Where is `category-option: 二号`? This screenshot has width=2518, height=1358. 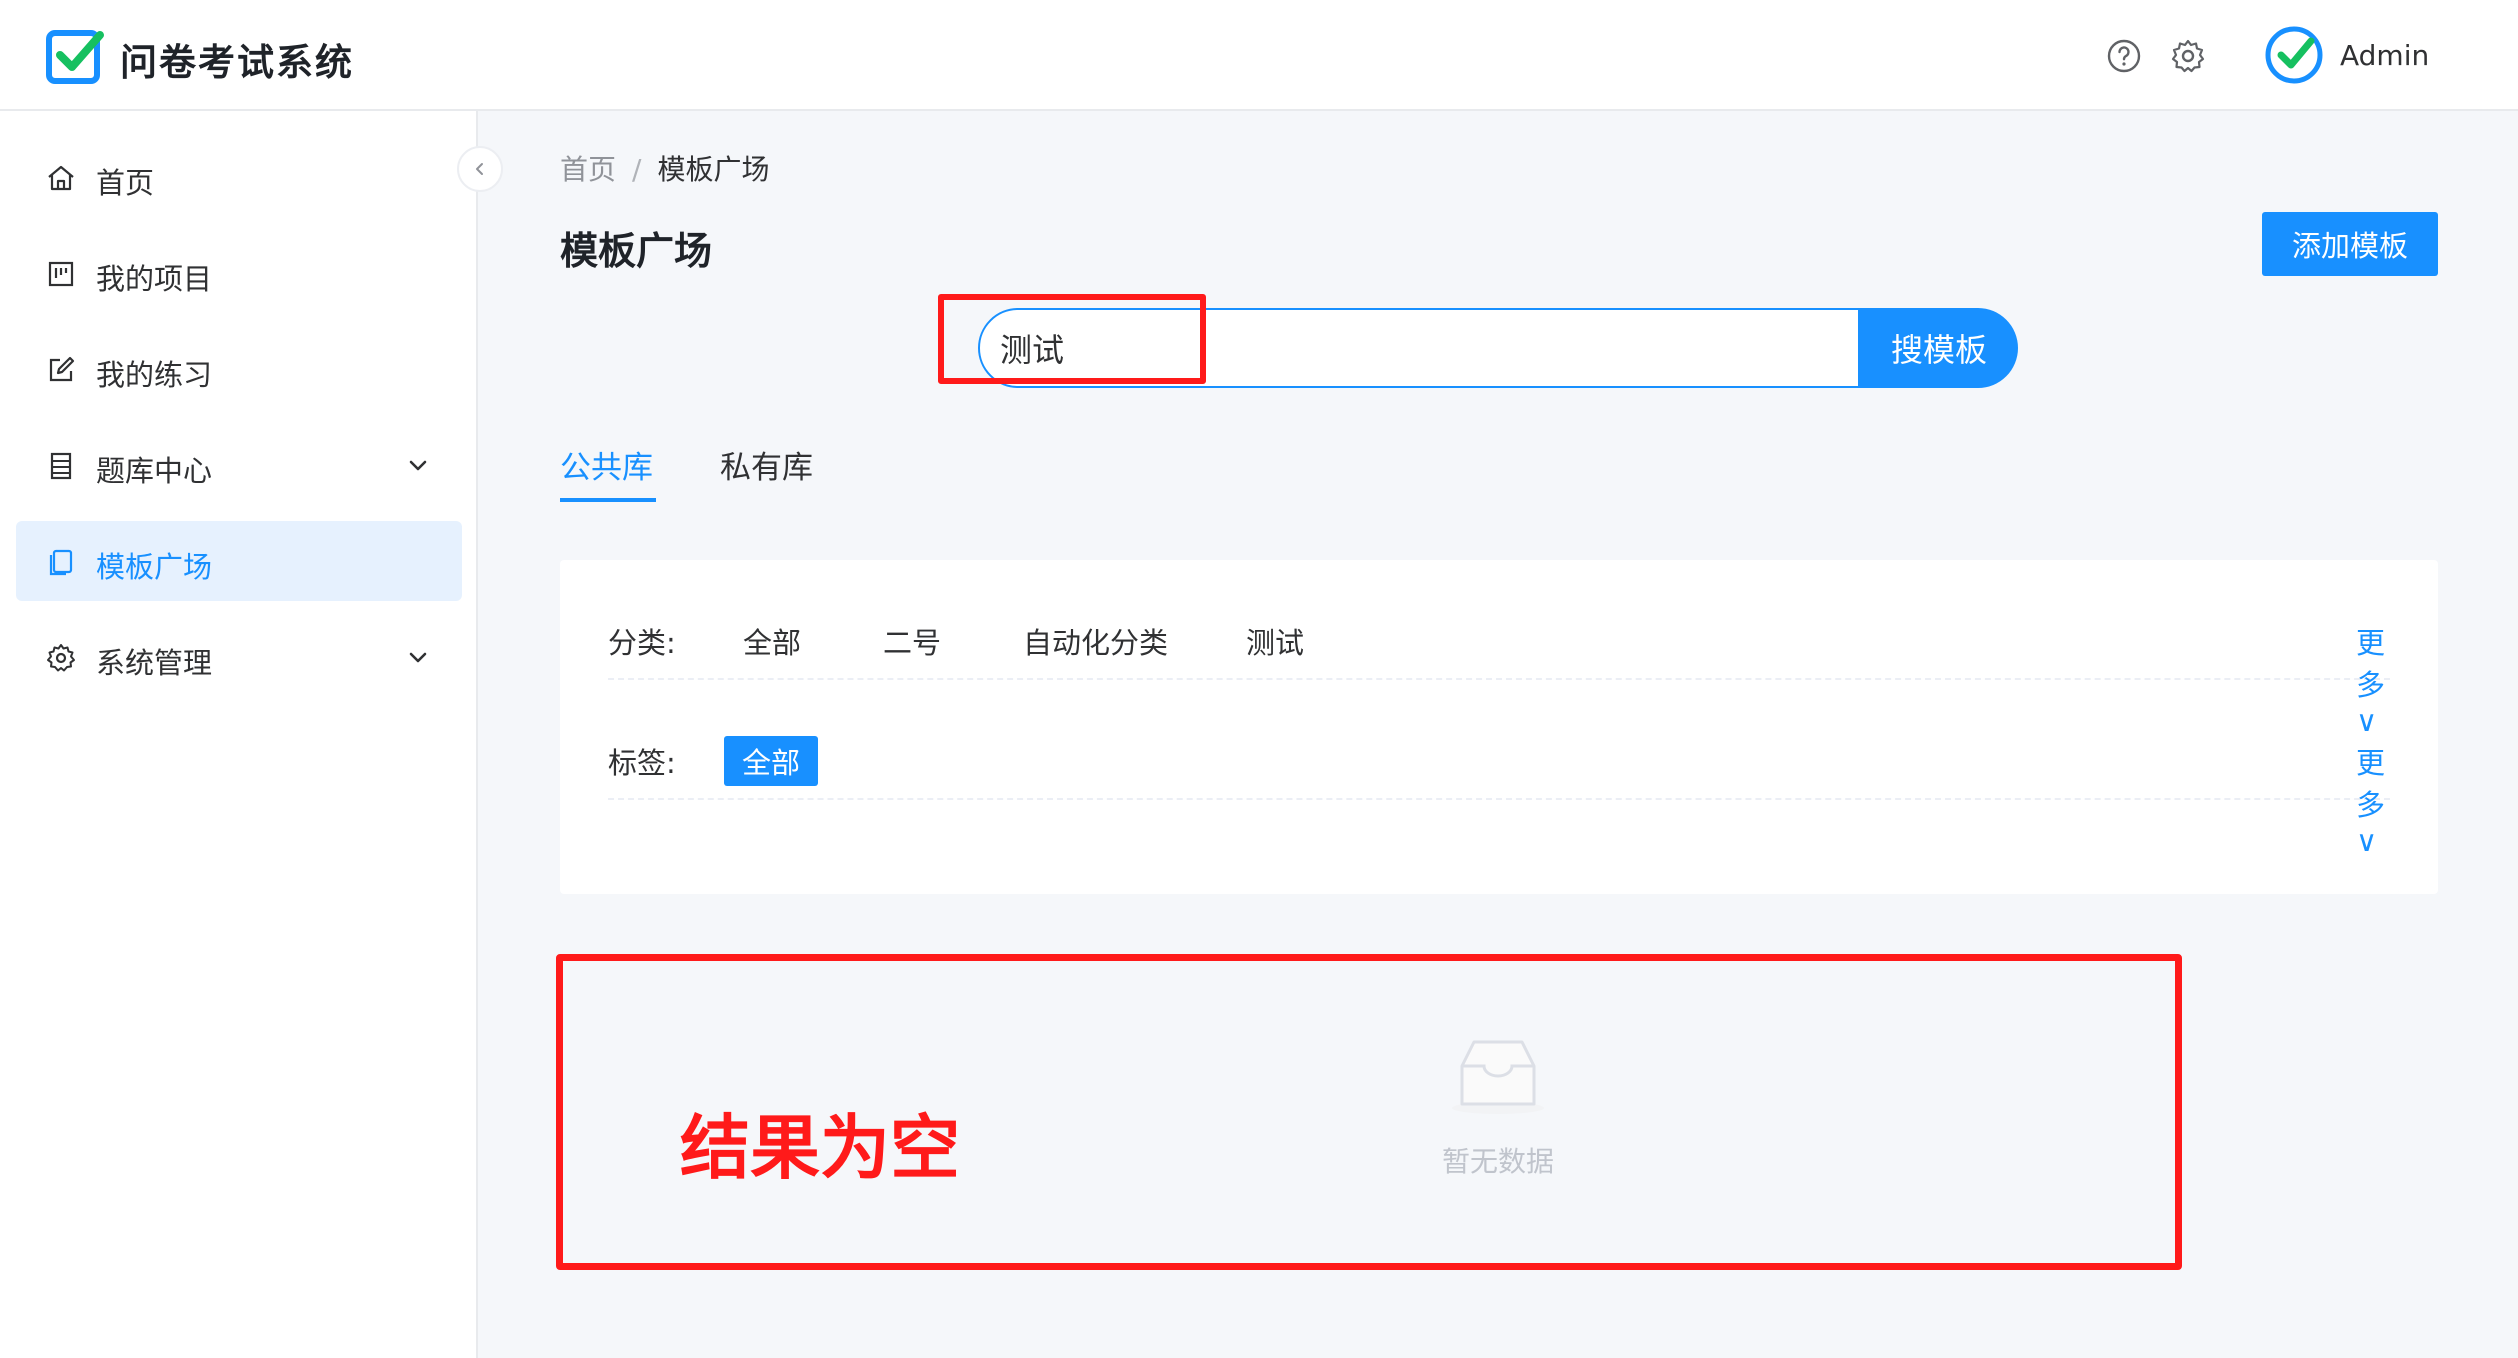
category-option: 二号 is located at coordinates (912, 641).